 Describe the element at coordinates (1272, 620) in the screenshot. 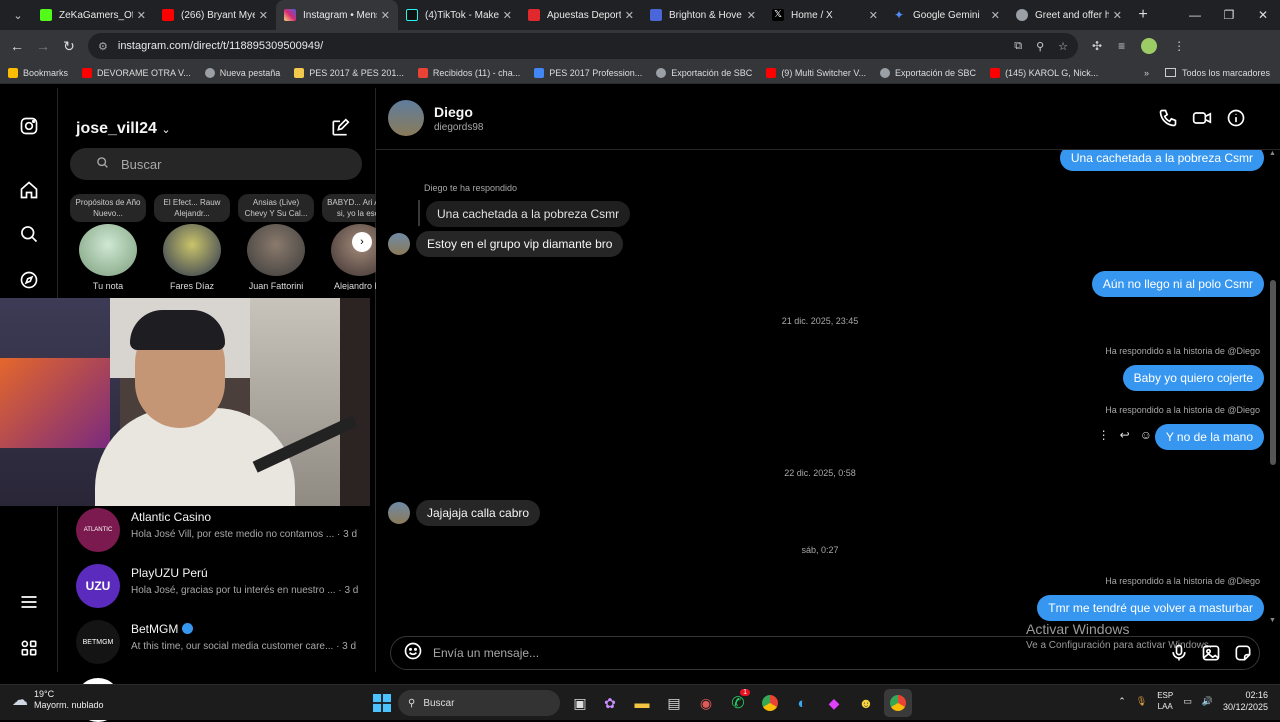

I see `scroll-down-icon: ▼` at that location.